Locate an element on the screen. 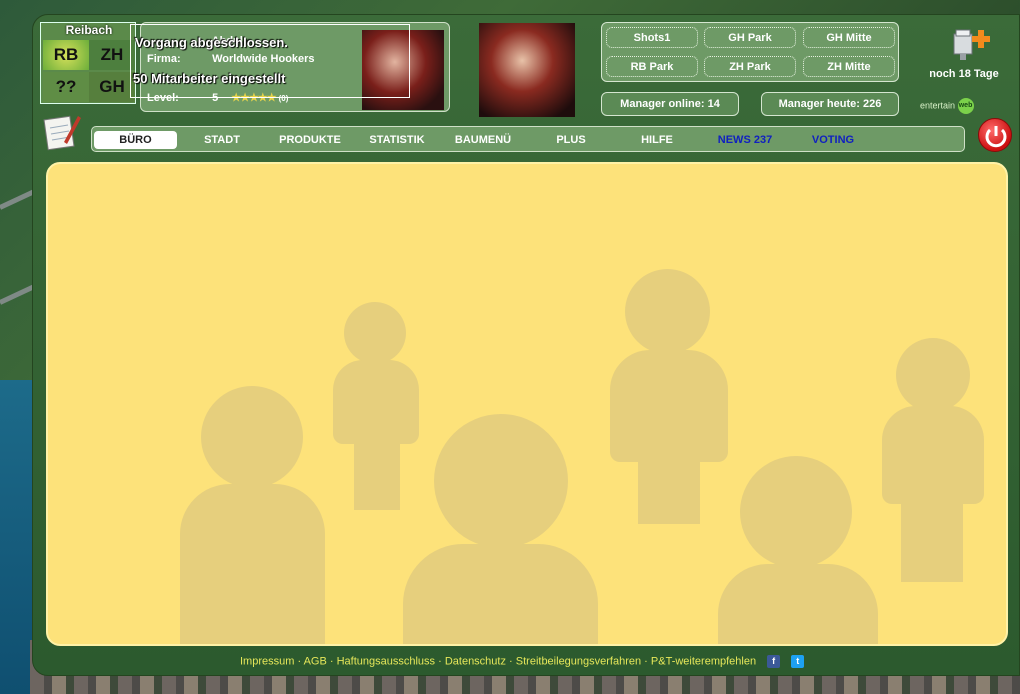  link-zh-park-button: ZH Park is located at coordinates (750, 66).